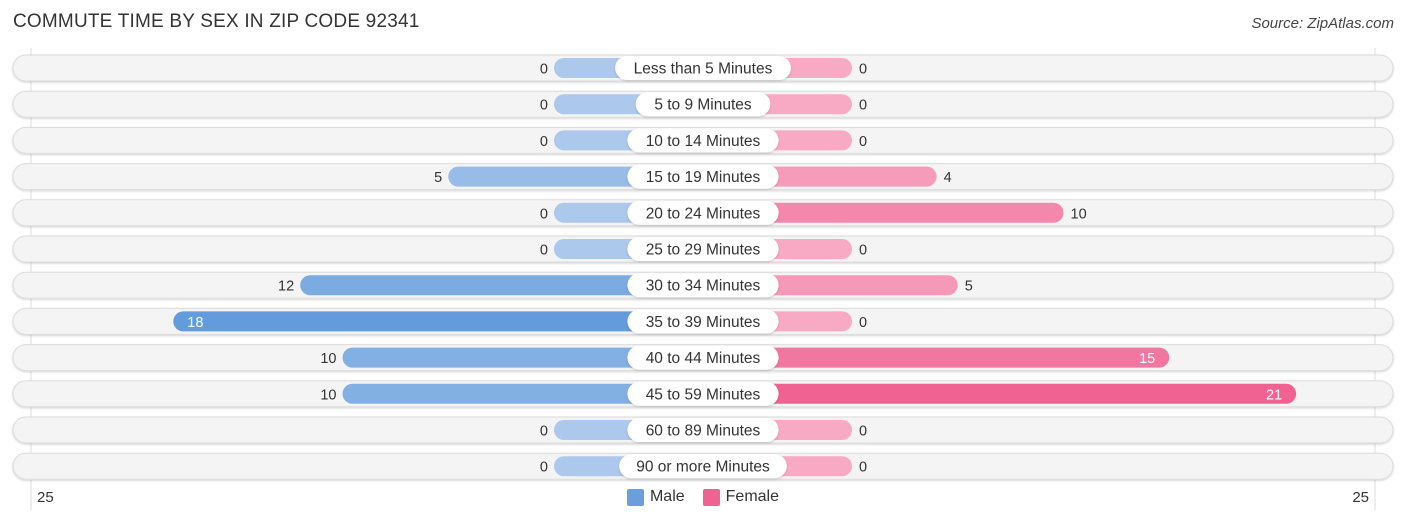 Image resolution: width=1406 pixels, height=523 pixels. What do you see at coordinates (969, 287) in the screenshot?
I see `female-value-label: 5` at bounding box center [969, 287].